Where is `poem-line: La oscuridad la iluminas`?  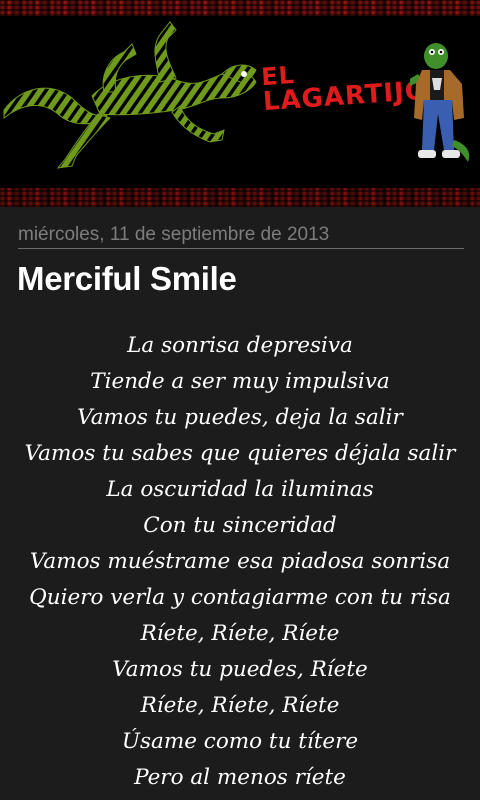
poem-line: La oscuridad la iluminas is located at coordinates (240, 489).